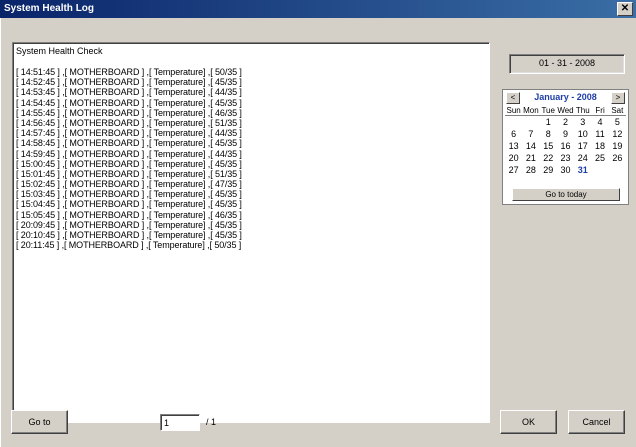  Describe the element at coordinates (49, 8) in the screenshot. I see `window-title: System Health Log` at that location.